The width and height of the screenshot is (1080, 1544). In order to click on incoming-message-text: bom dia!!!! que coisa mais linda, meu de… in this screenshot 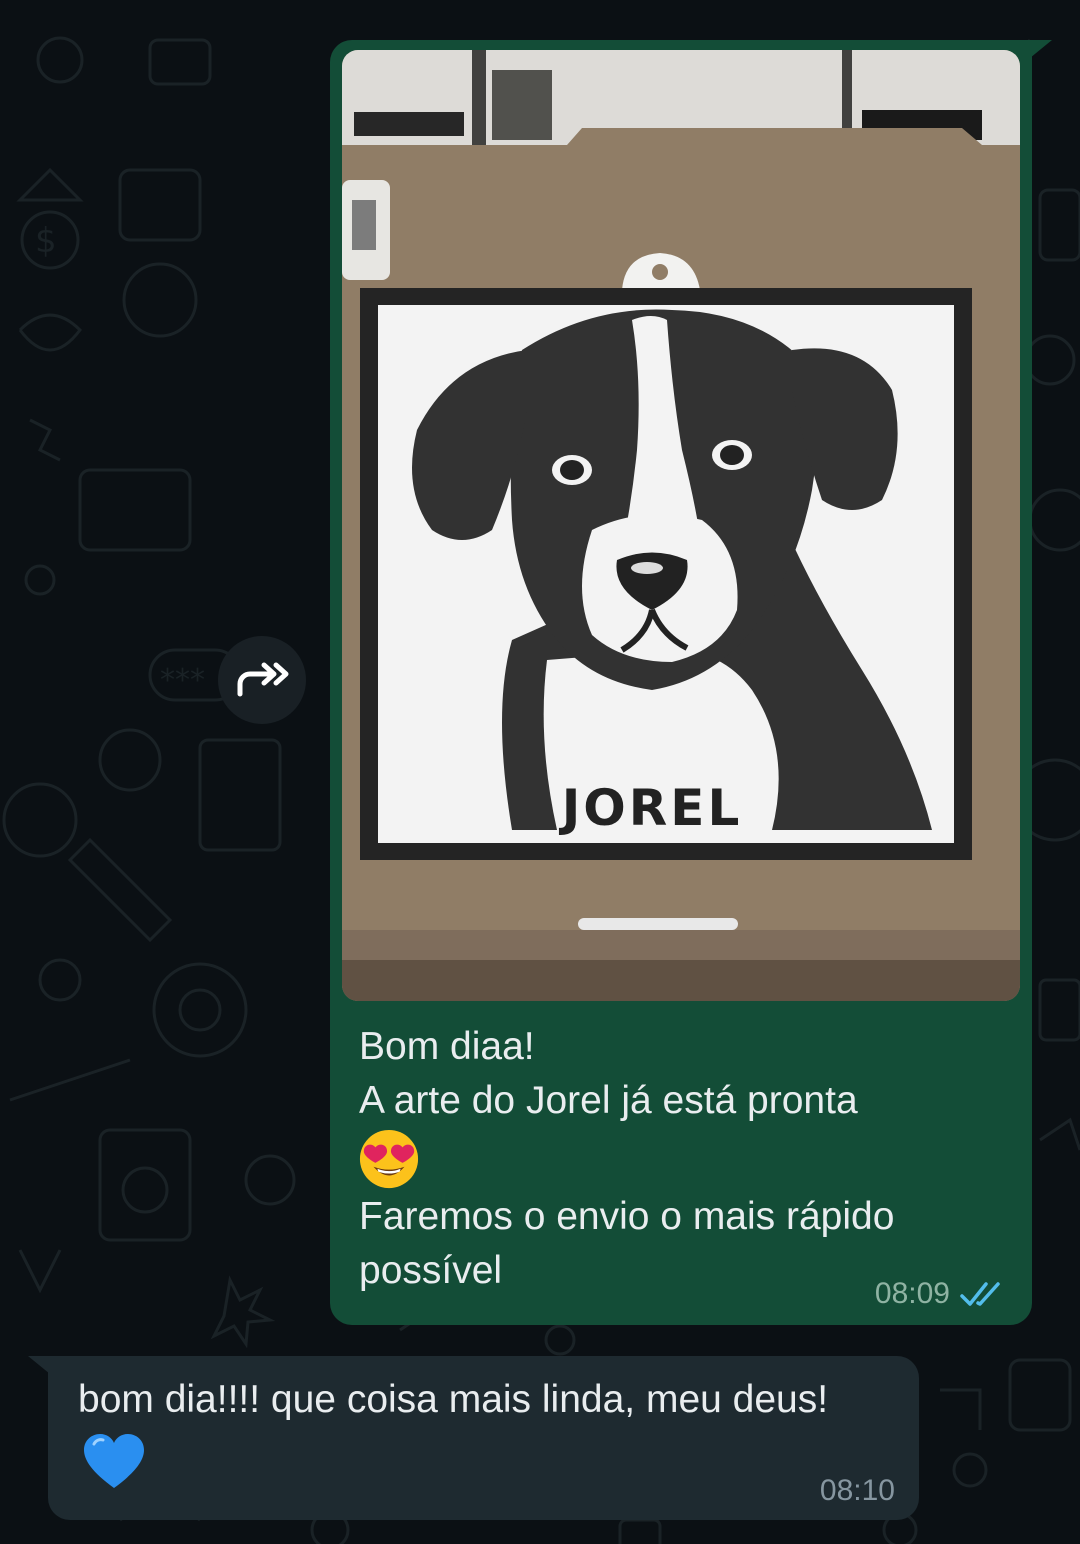, I will do `click(468, 1433)`.